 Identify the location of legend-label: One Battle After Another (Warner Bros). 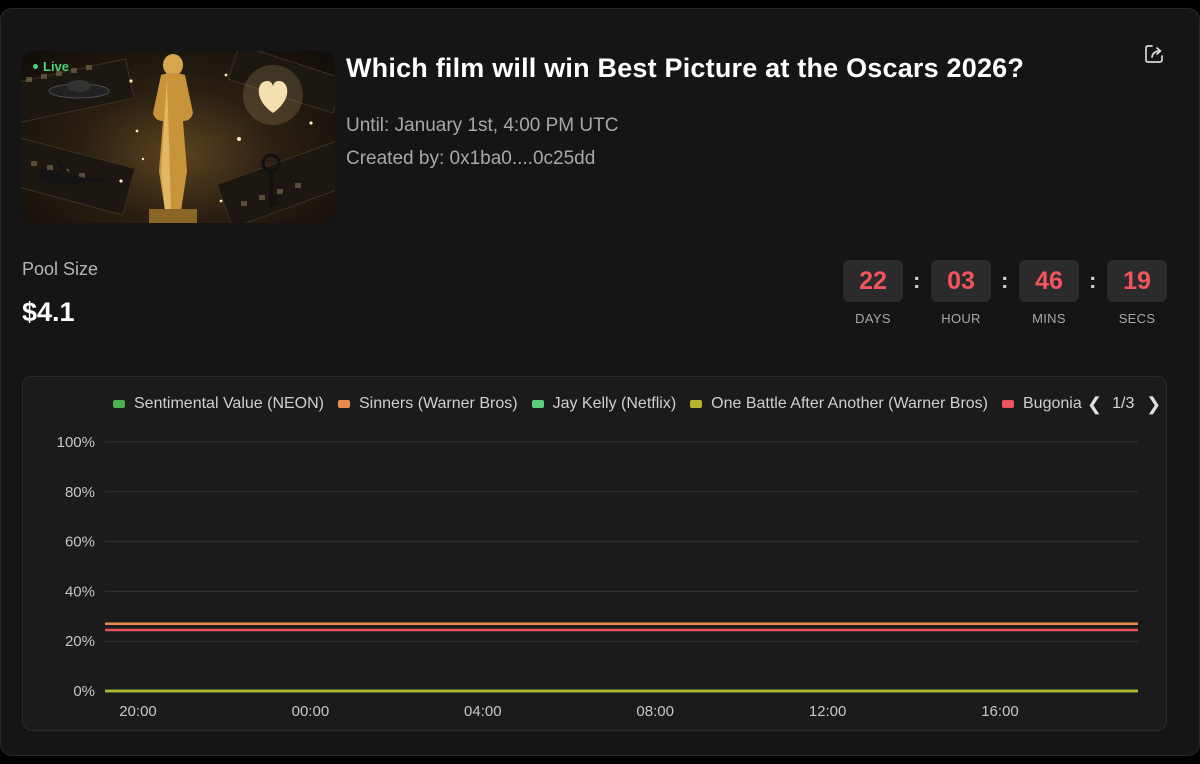
(849, 403).